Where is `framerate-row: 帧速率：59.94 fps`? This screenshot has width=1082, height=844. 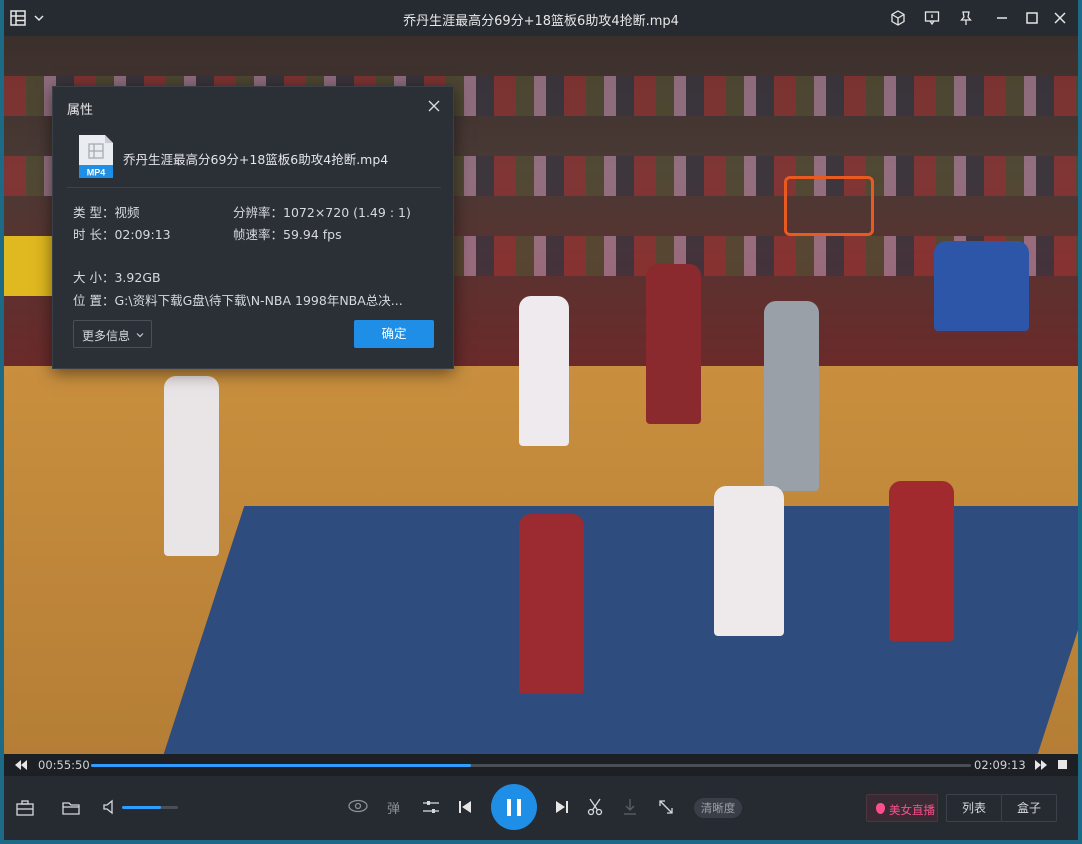 framerate-row: 帧速率：59.94 fps is located at coordinates (287, 233).